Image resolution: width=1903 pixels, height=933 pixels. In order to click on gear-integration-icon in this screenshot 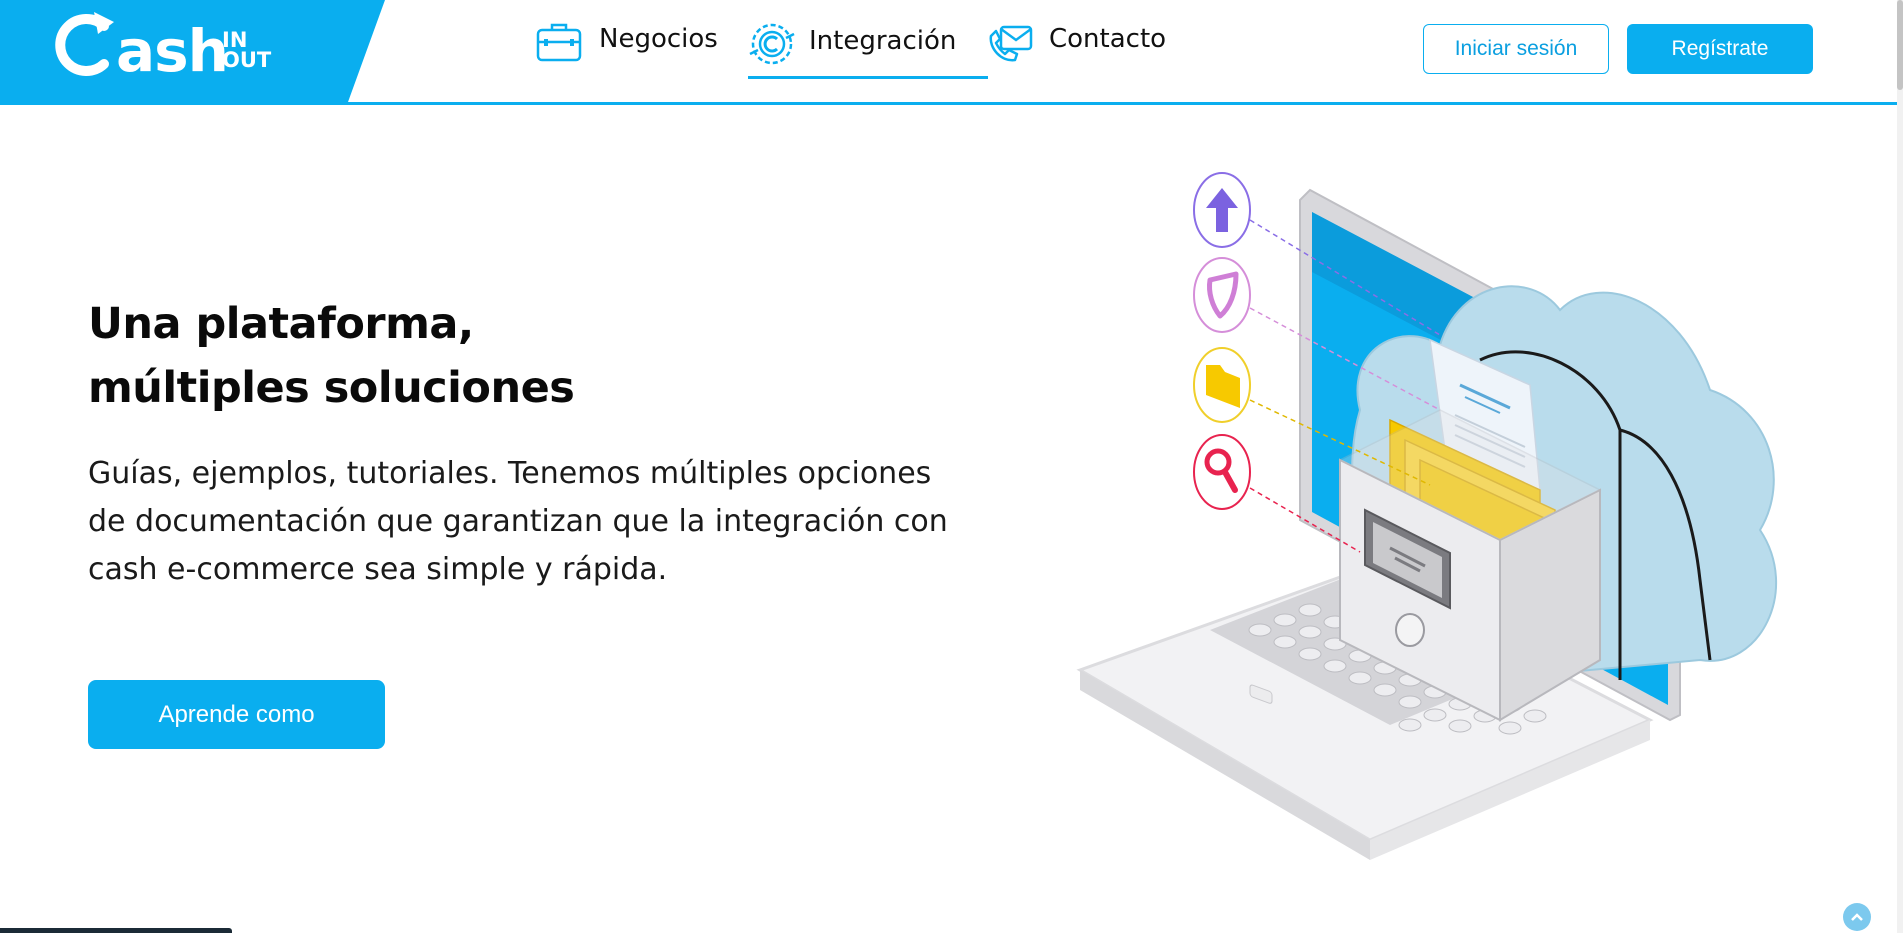, I will do `click(772, 44)`.